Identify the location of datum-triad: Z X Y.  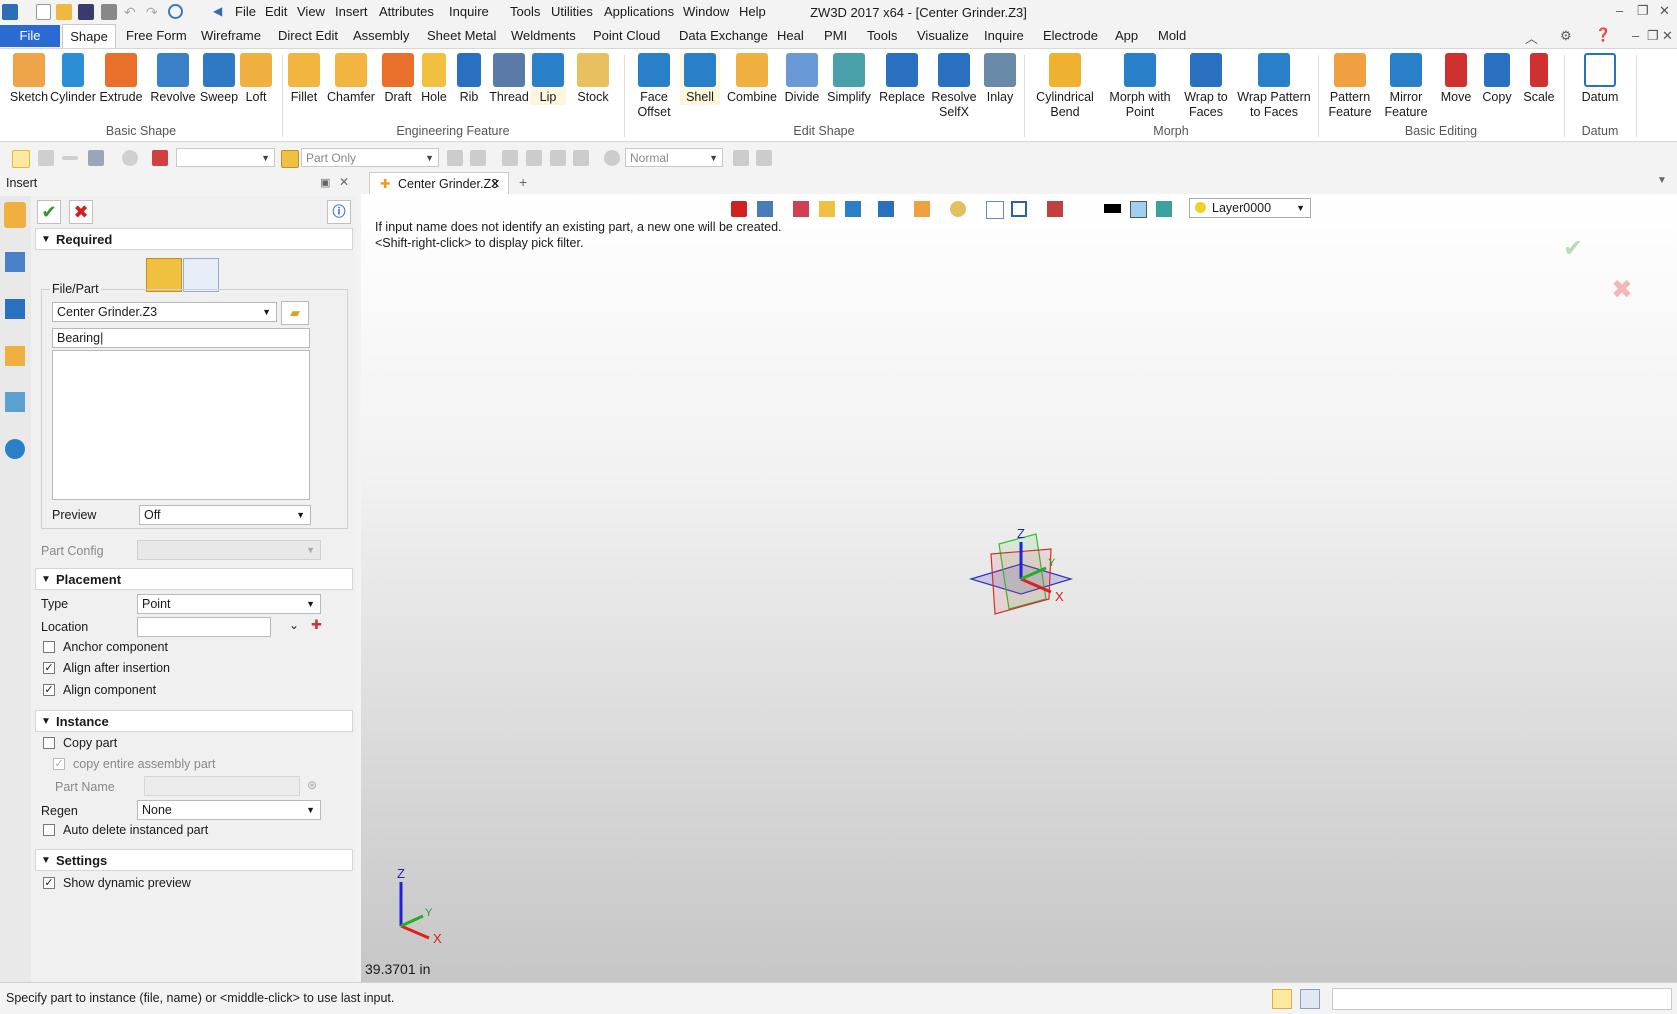
(1021, 579).